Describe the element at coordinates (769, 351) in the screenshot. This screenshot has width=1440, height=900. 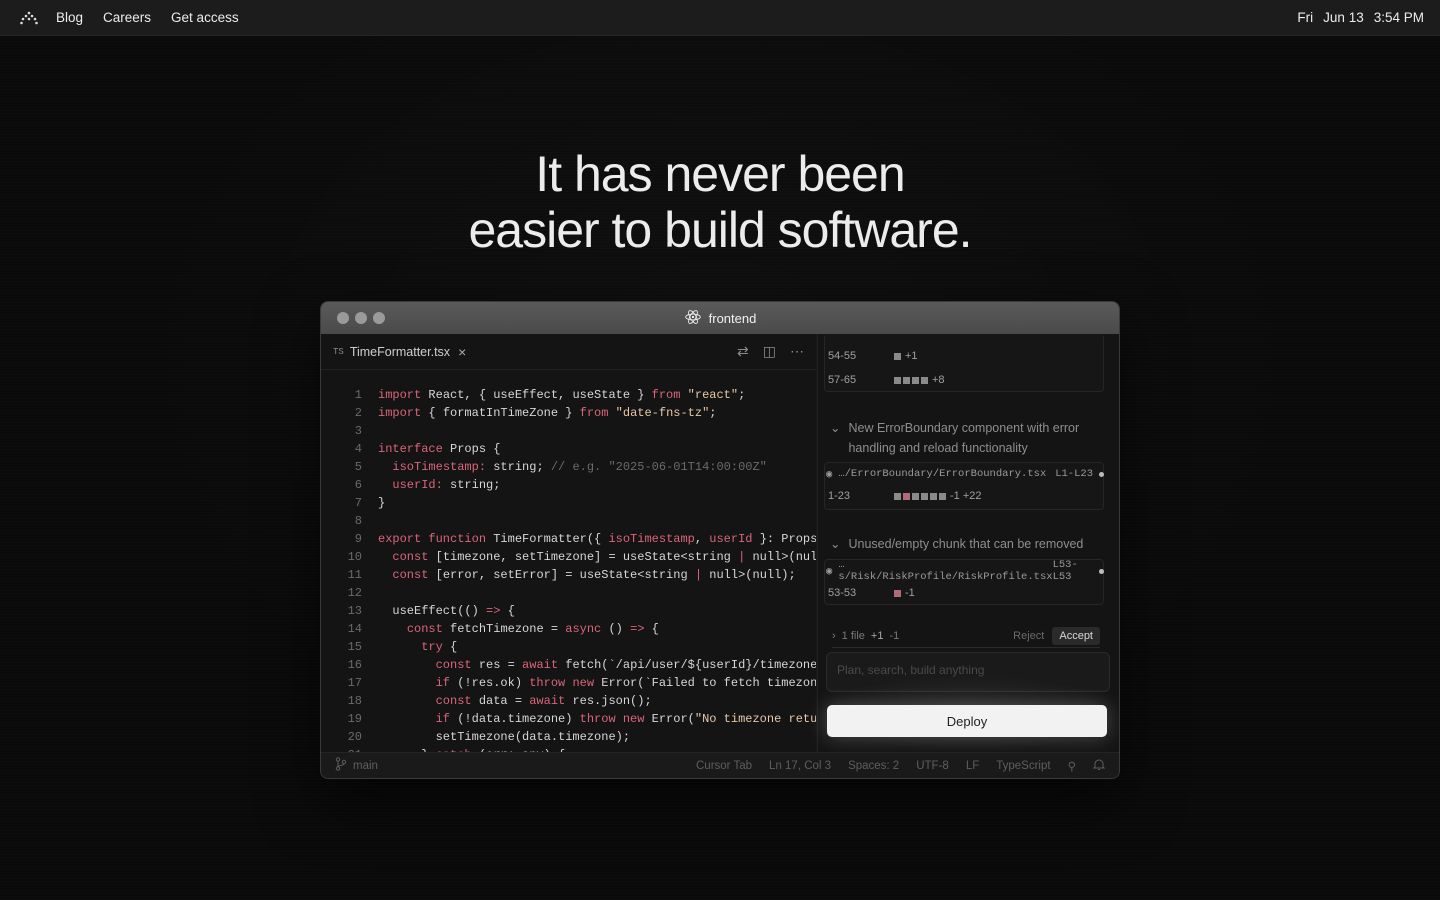
I see `split-editor-icon: ◫` at that location.